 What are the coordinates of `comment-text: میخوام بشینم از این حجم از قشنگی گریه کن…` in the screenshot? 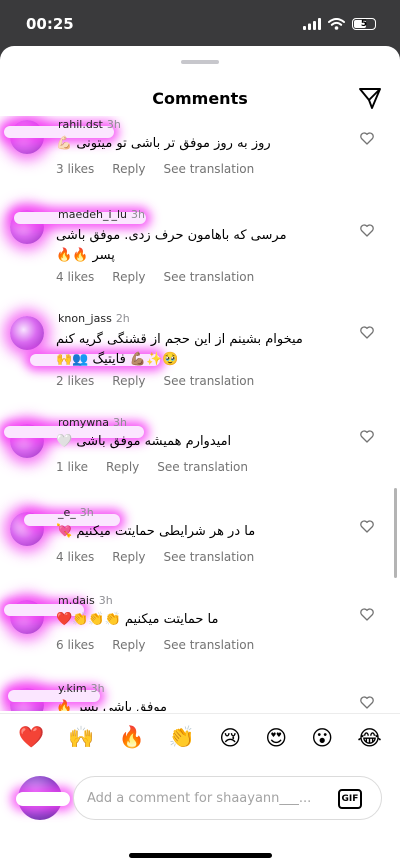 It's located at (179, 349).